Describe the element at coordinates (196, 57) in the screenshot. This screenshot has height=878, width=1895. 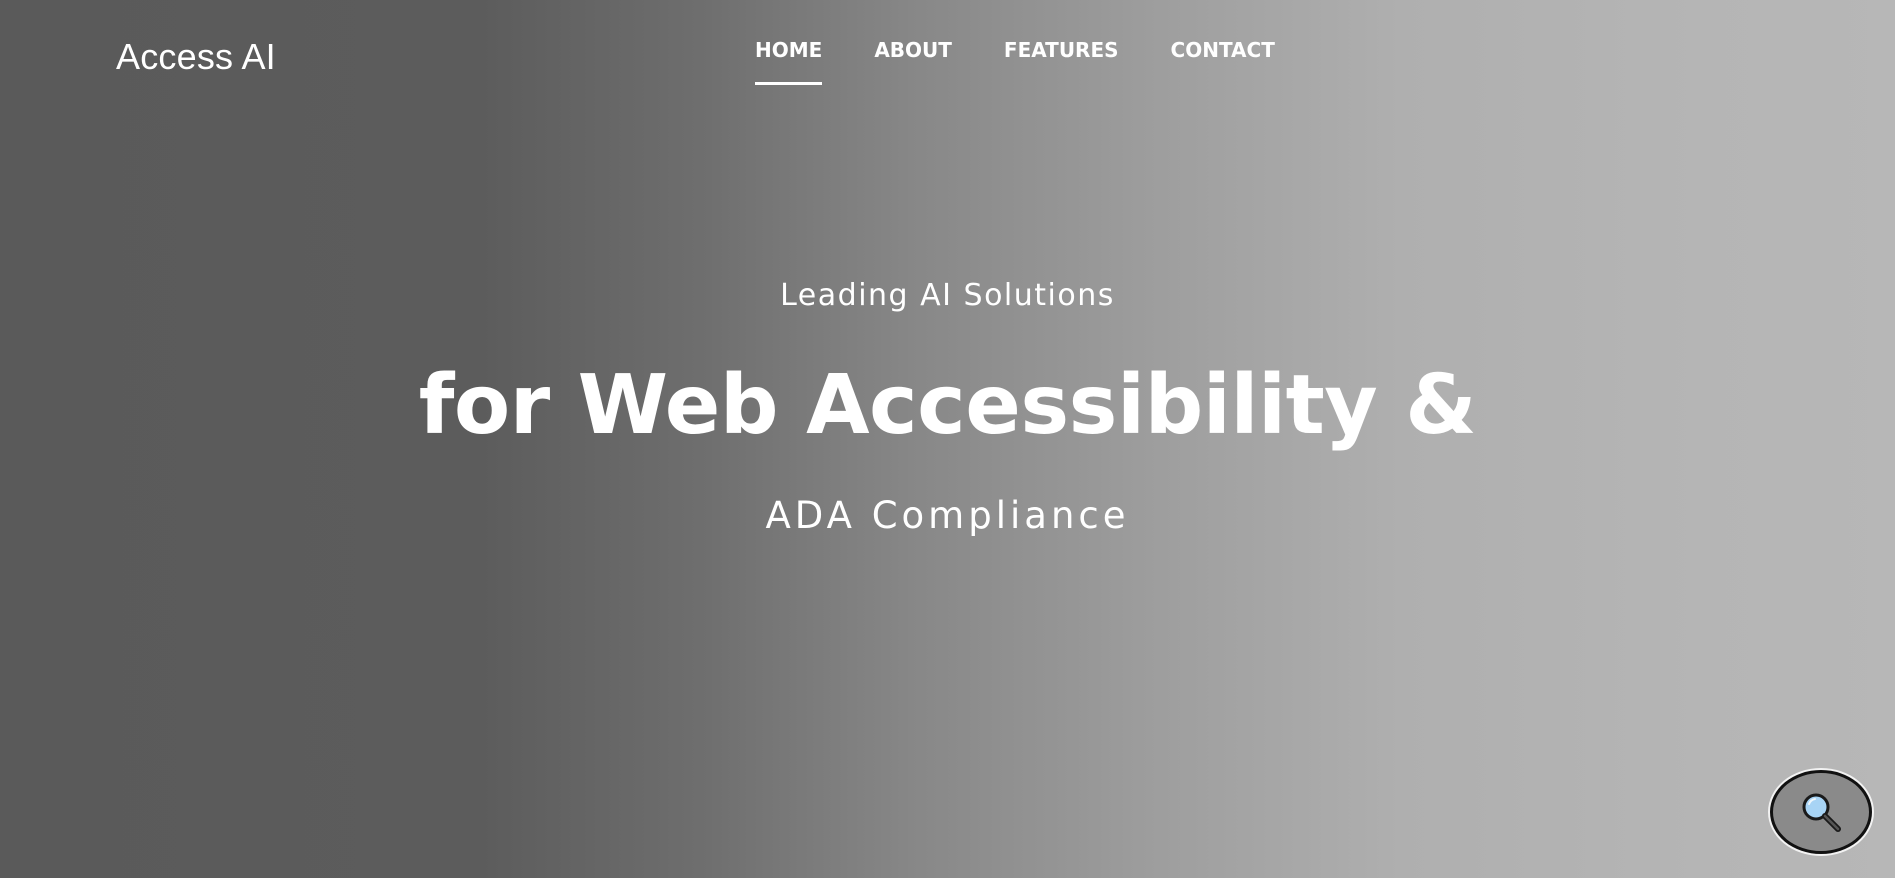
I see `site-logo: Access AI` at that location.